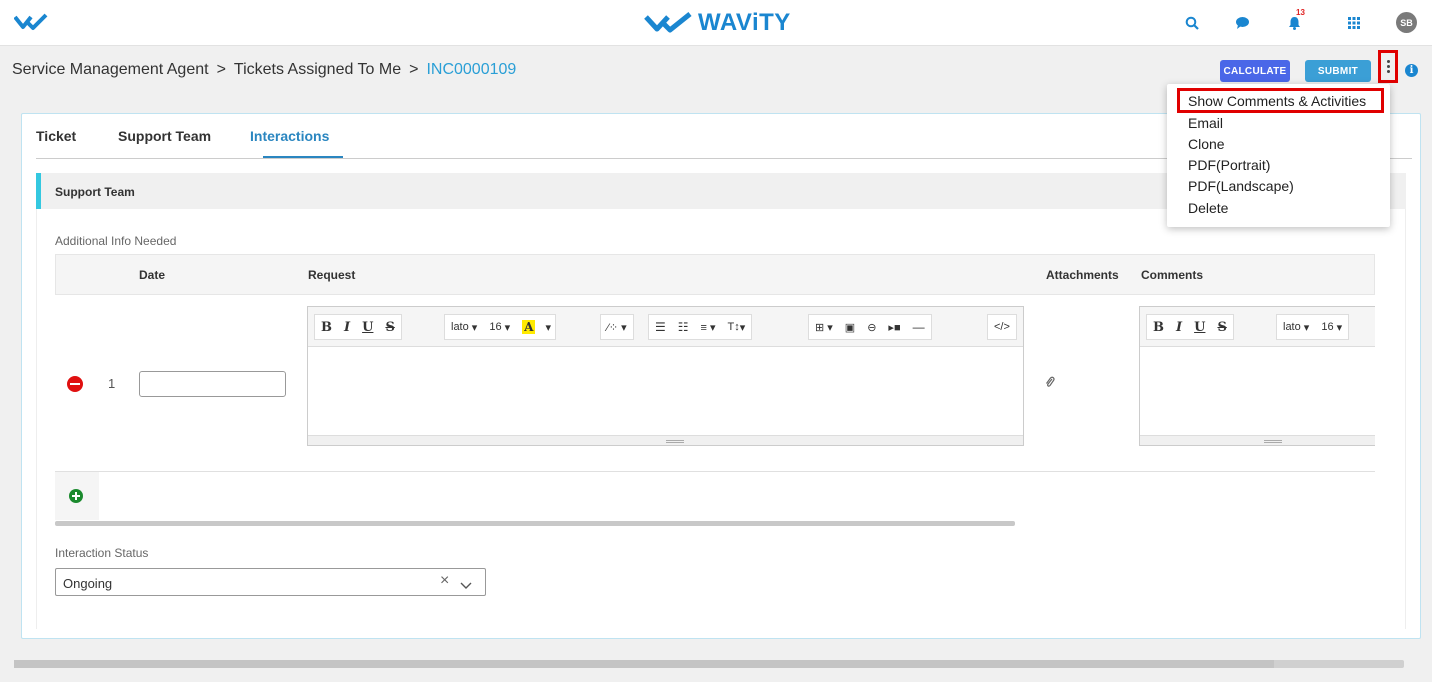 The height and width of the screenshot is (682, 1432). Describe the element at coordinates (56, 136) in the screenshot. I see `tab-ticket: Ticket` at that location.